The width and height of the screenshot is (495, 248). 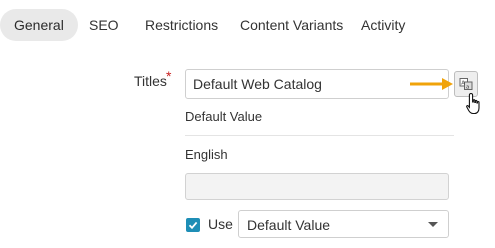 I want to click on svg-text: A, so click(x=463, y=84).